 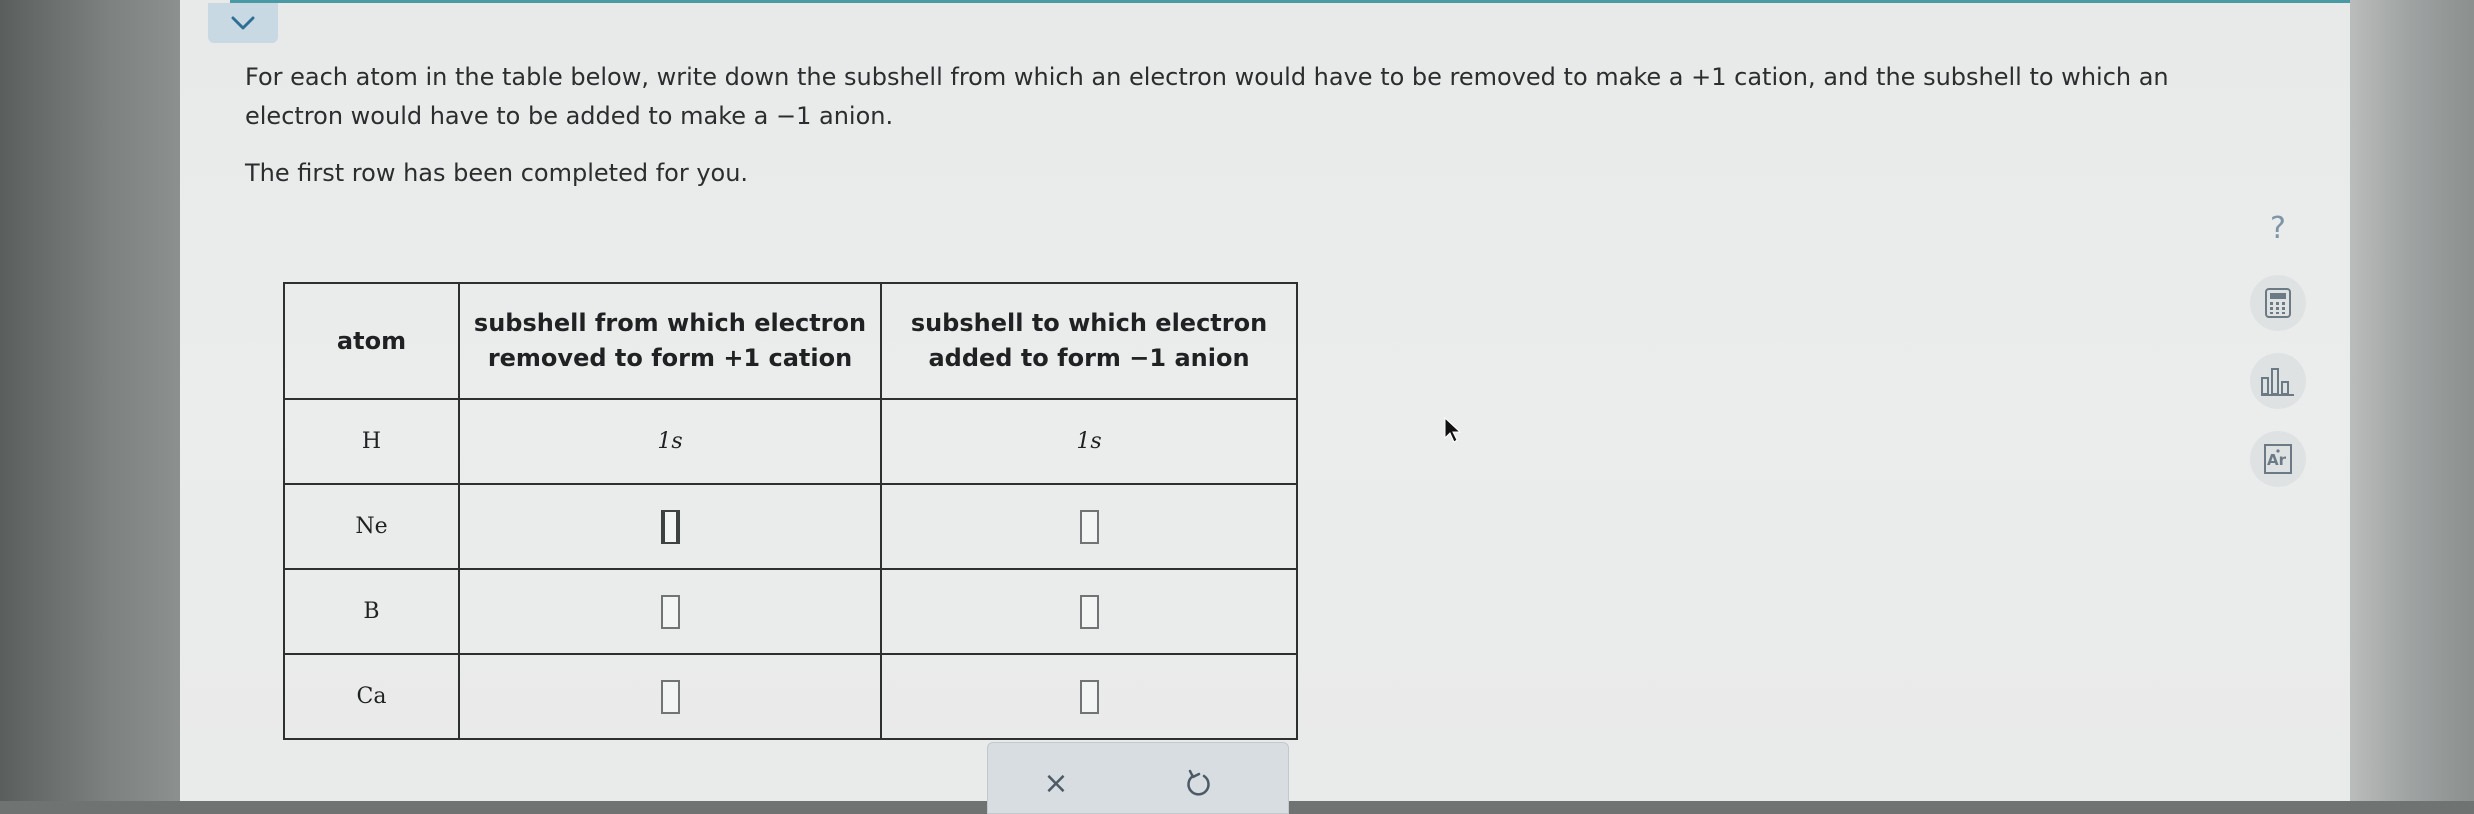 I want to click on table-row: H 1s 1s, so click(x=790, y=441).